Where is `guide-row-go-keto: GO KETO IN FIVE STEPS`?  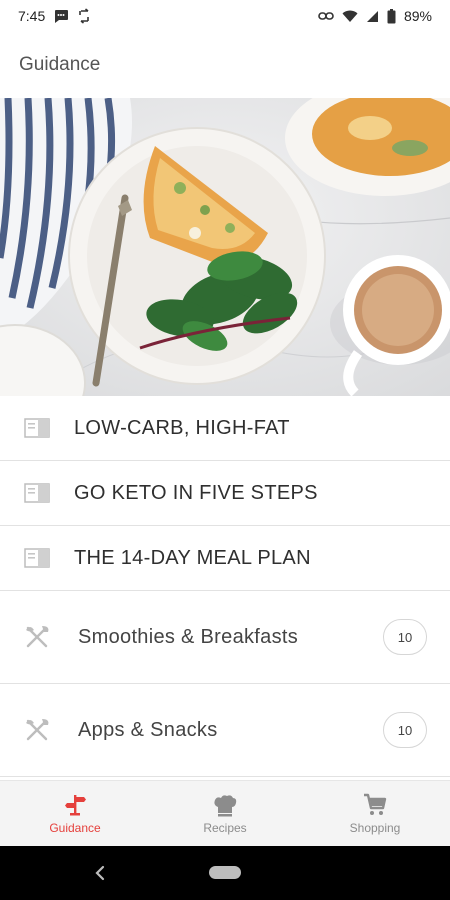
guide-row-go-keto: GO KETO IN FIVE STEPS is located at coordinates (225, 493).